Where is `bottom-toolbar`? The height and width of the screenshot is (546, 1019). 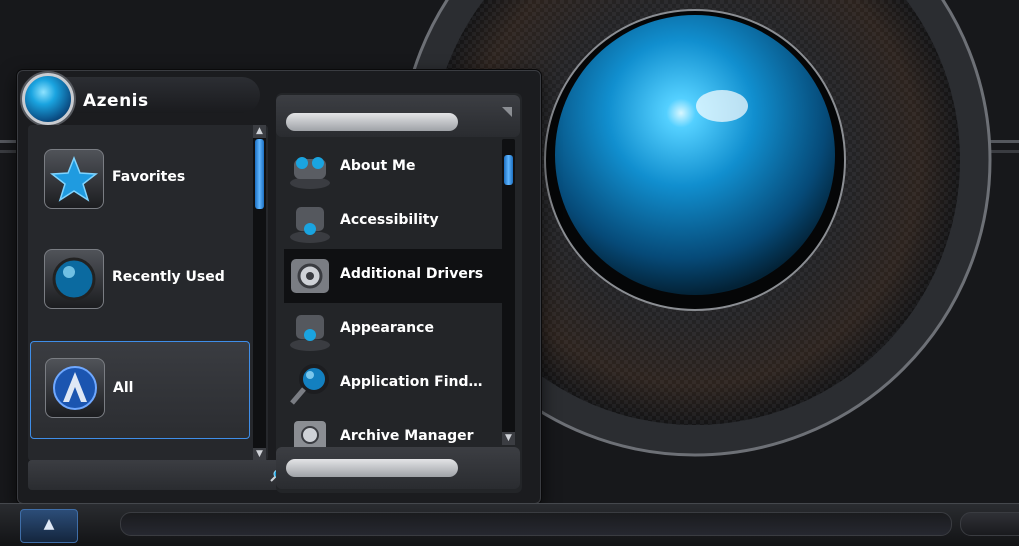
bottom-toolbar is located at coordinates (398, 468).